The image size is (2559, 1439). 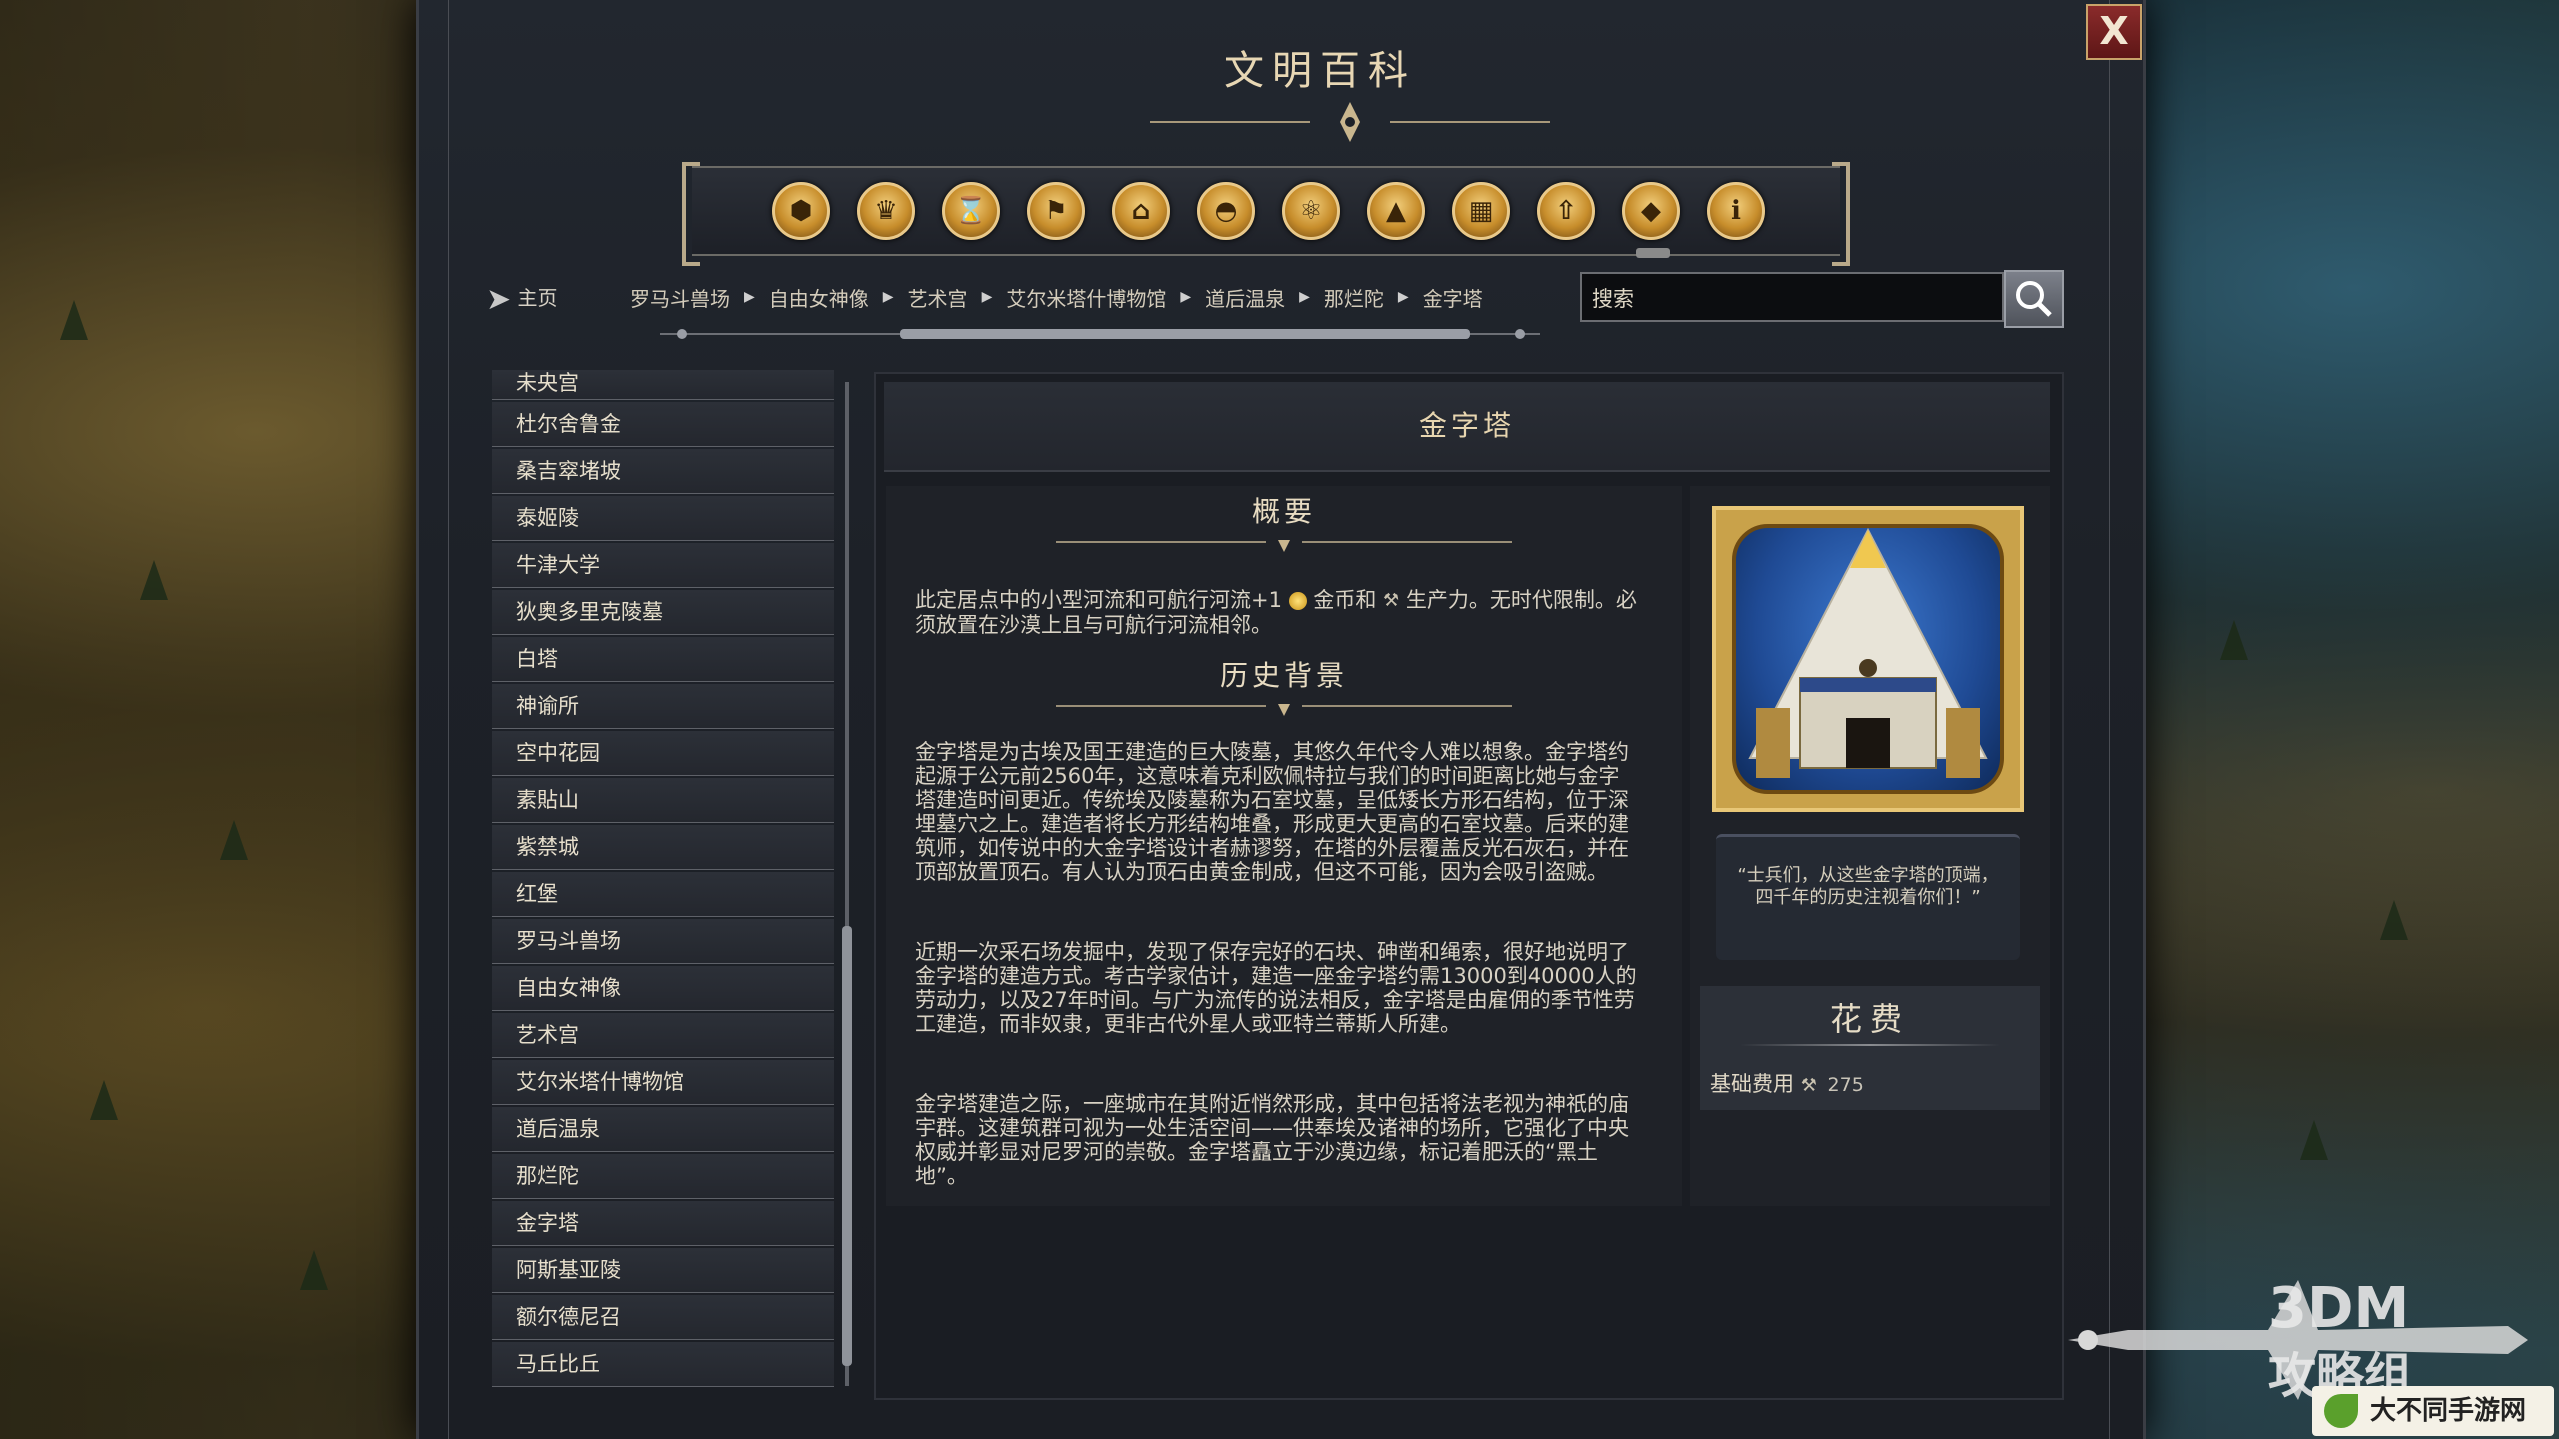 What do you see at coordinates (663, 565) in the screenshot?
I see `list-item: 牛津大学` at bounding box center [663, 565].